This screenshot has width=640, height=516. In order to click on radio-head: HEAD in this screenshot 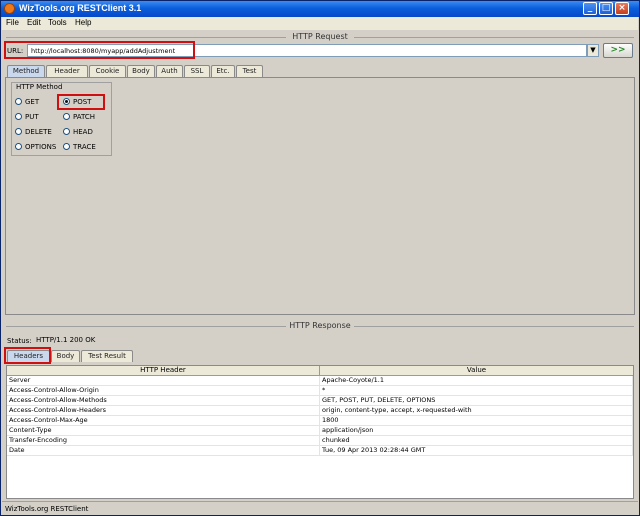, I will do `click(78, 132)`.